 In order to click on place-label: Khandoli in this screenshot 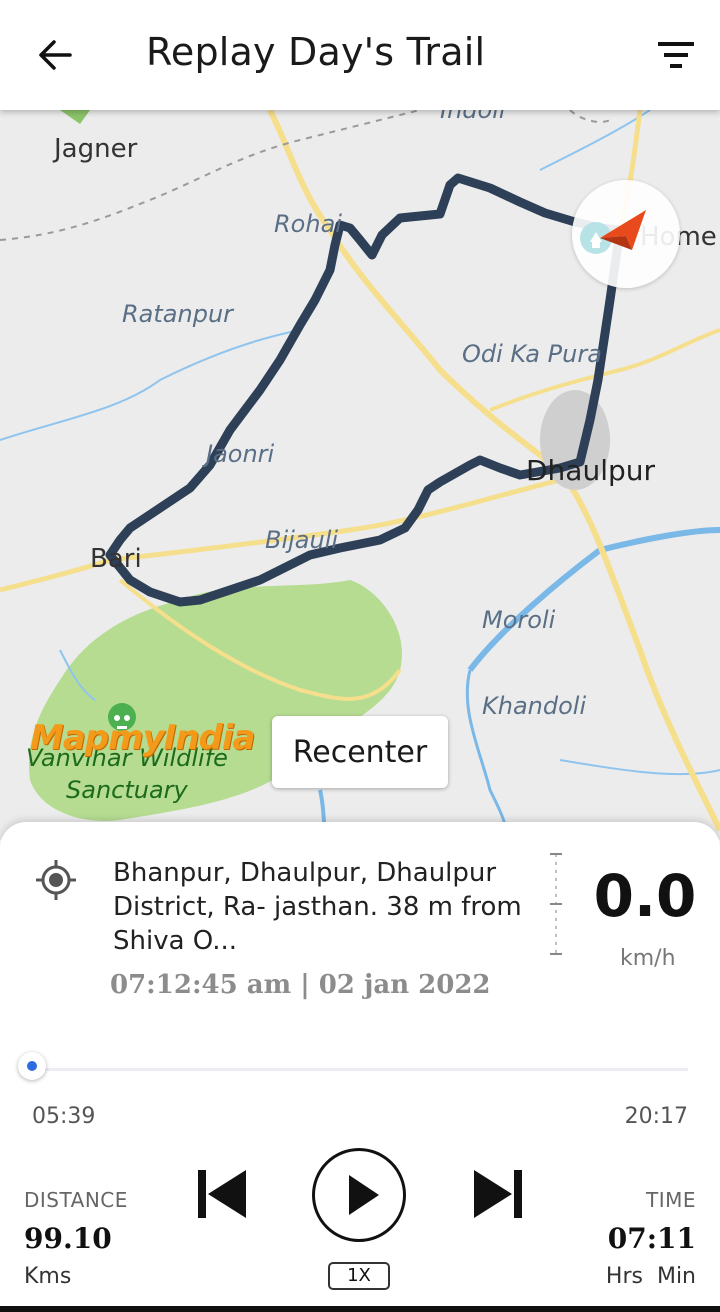, I will do `click(534, 706)`.